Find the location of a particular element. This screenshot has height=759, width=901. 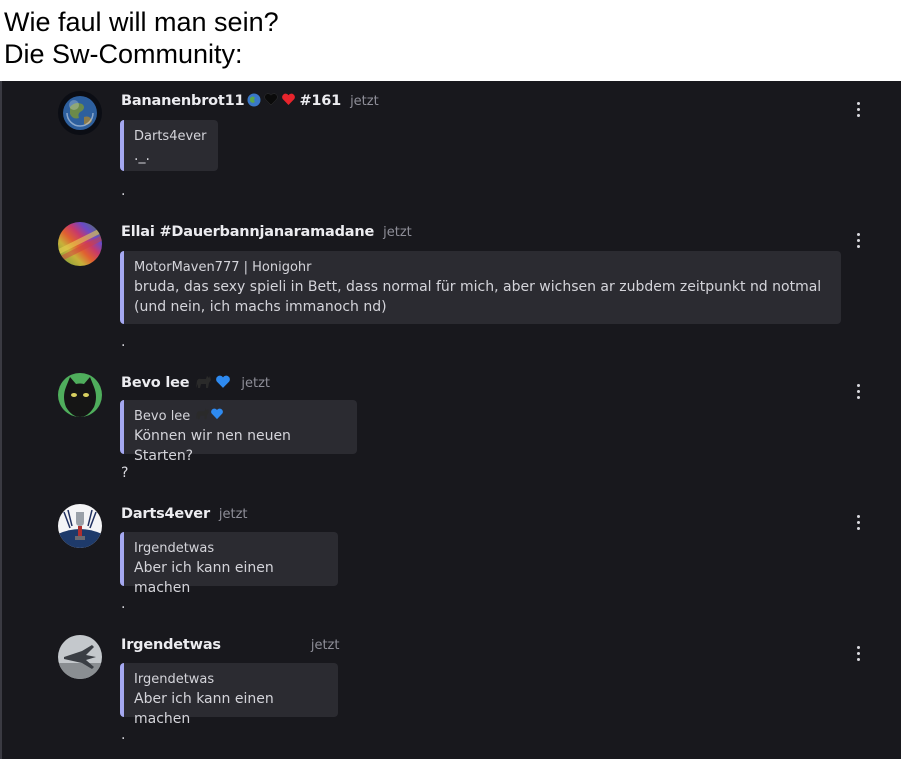

quote-text: Können wir nen neuen Starten? is located at coordinates (212, 446).